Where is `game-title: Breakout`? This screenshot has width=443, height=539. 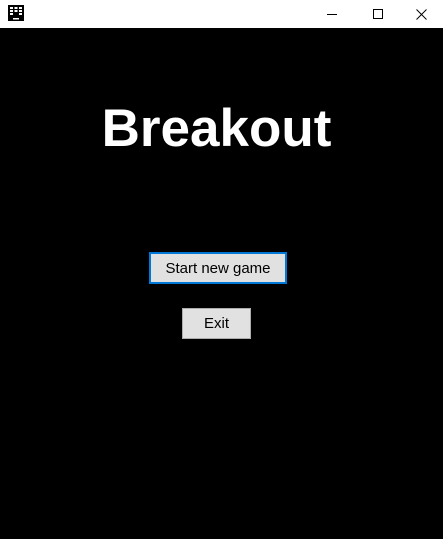 game-title: Breakout is located at coordinates (216, 128).